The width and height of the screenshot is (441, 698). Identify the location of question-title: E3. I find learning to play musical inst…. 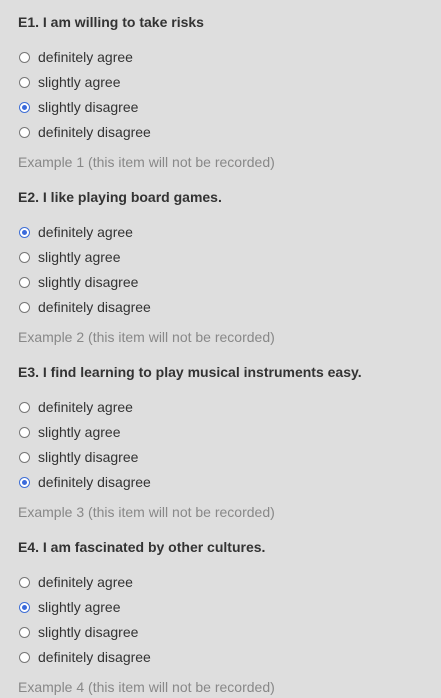
(190, 372).